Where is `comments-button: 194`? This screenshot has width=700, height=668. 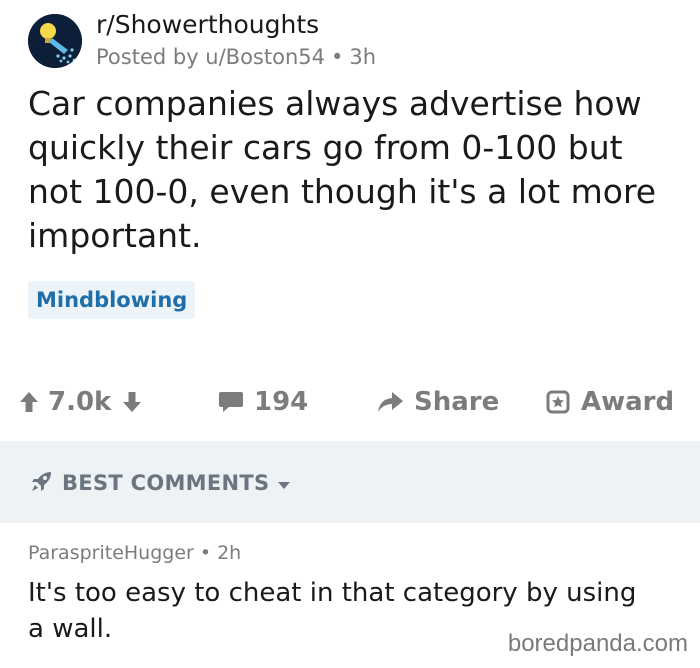 comments-button: 194 is located at coordinates (263, 402).